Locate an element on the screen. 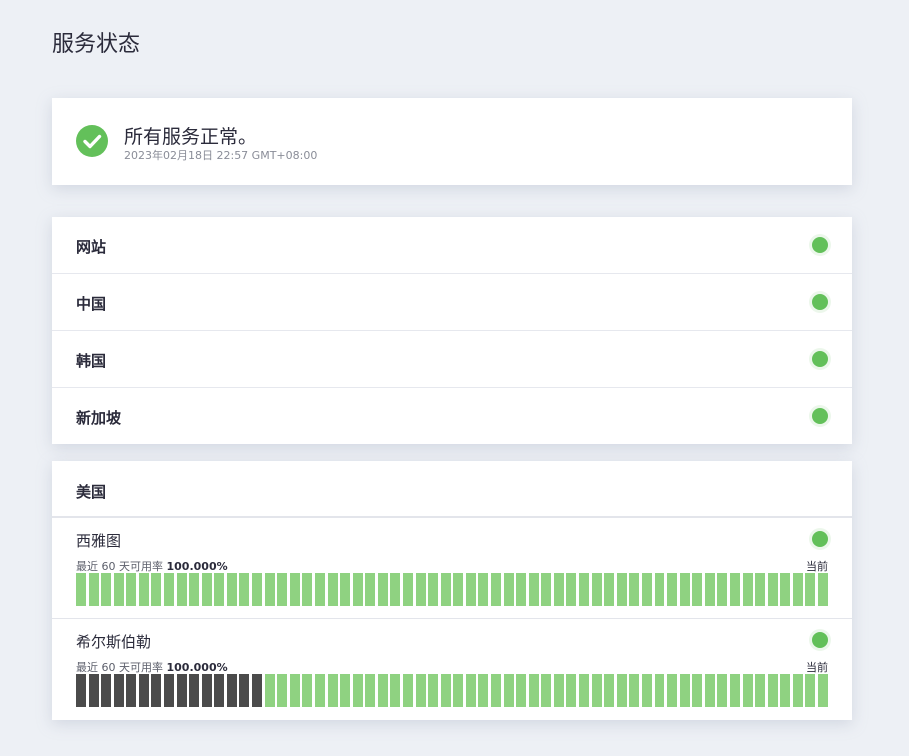  region-row-china: 中国 is located at coordinates (452, 302).